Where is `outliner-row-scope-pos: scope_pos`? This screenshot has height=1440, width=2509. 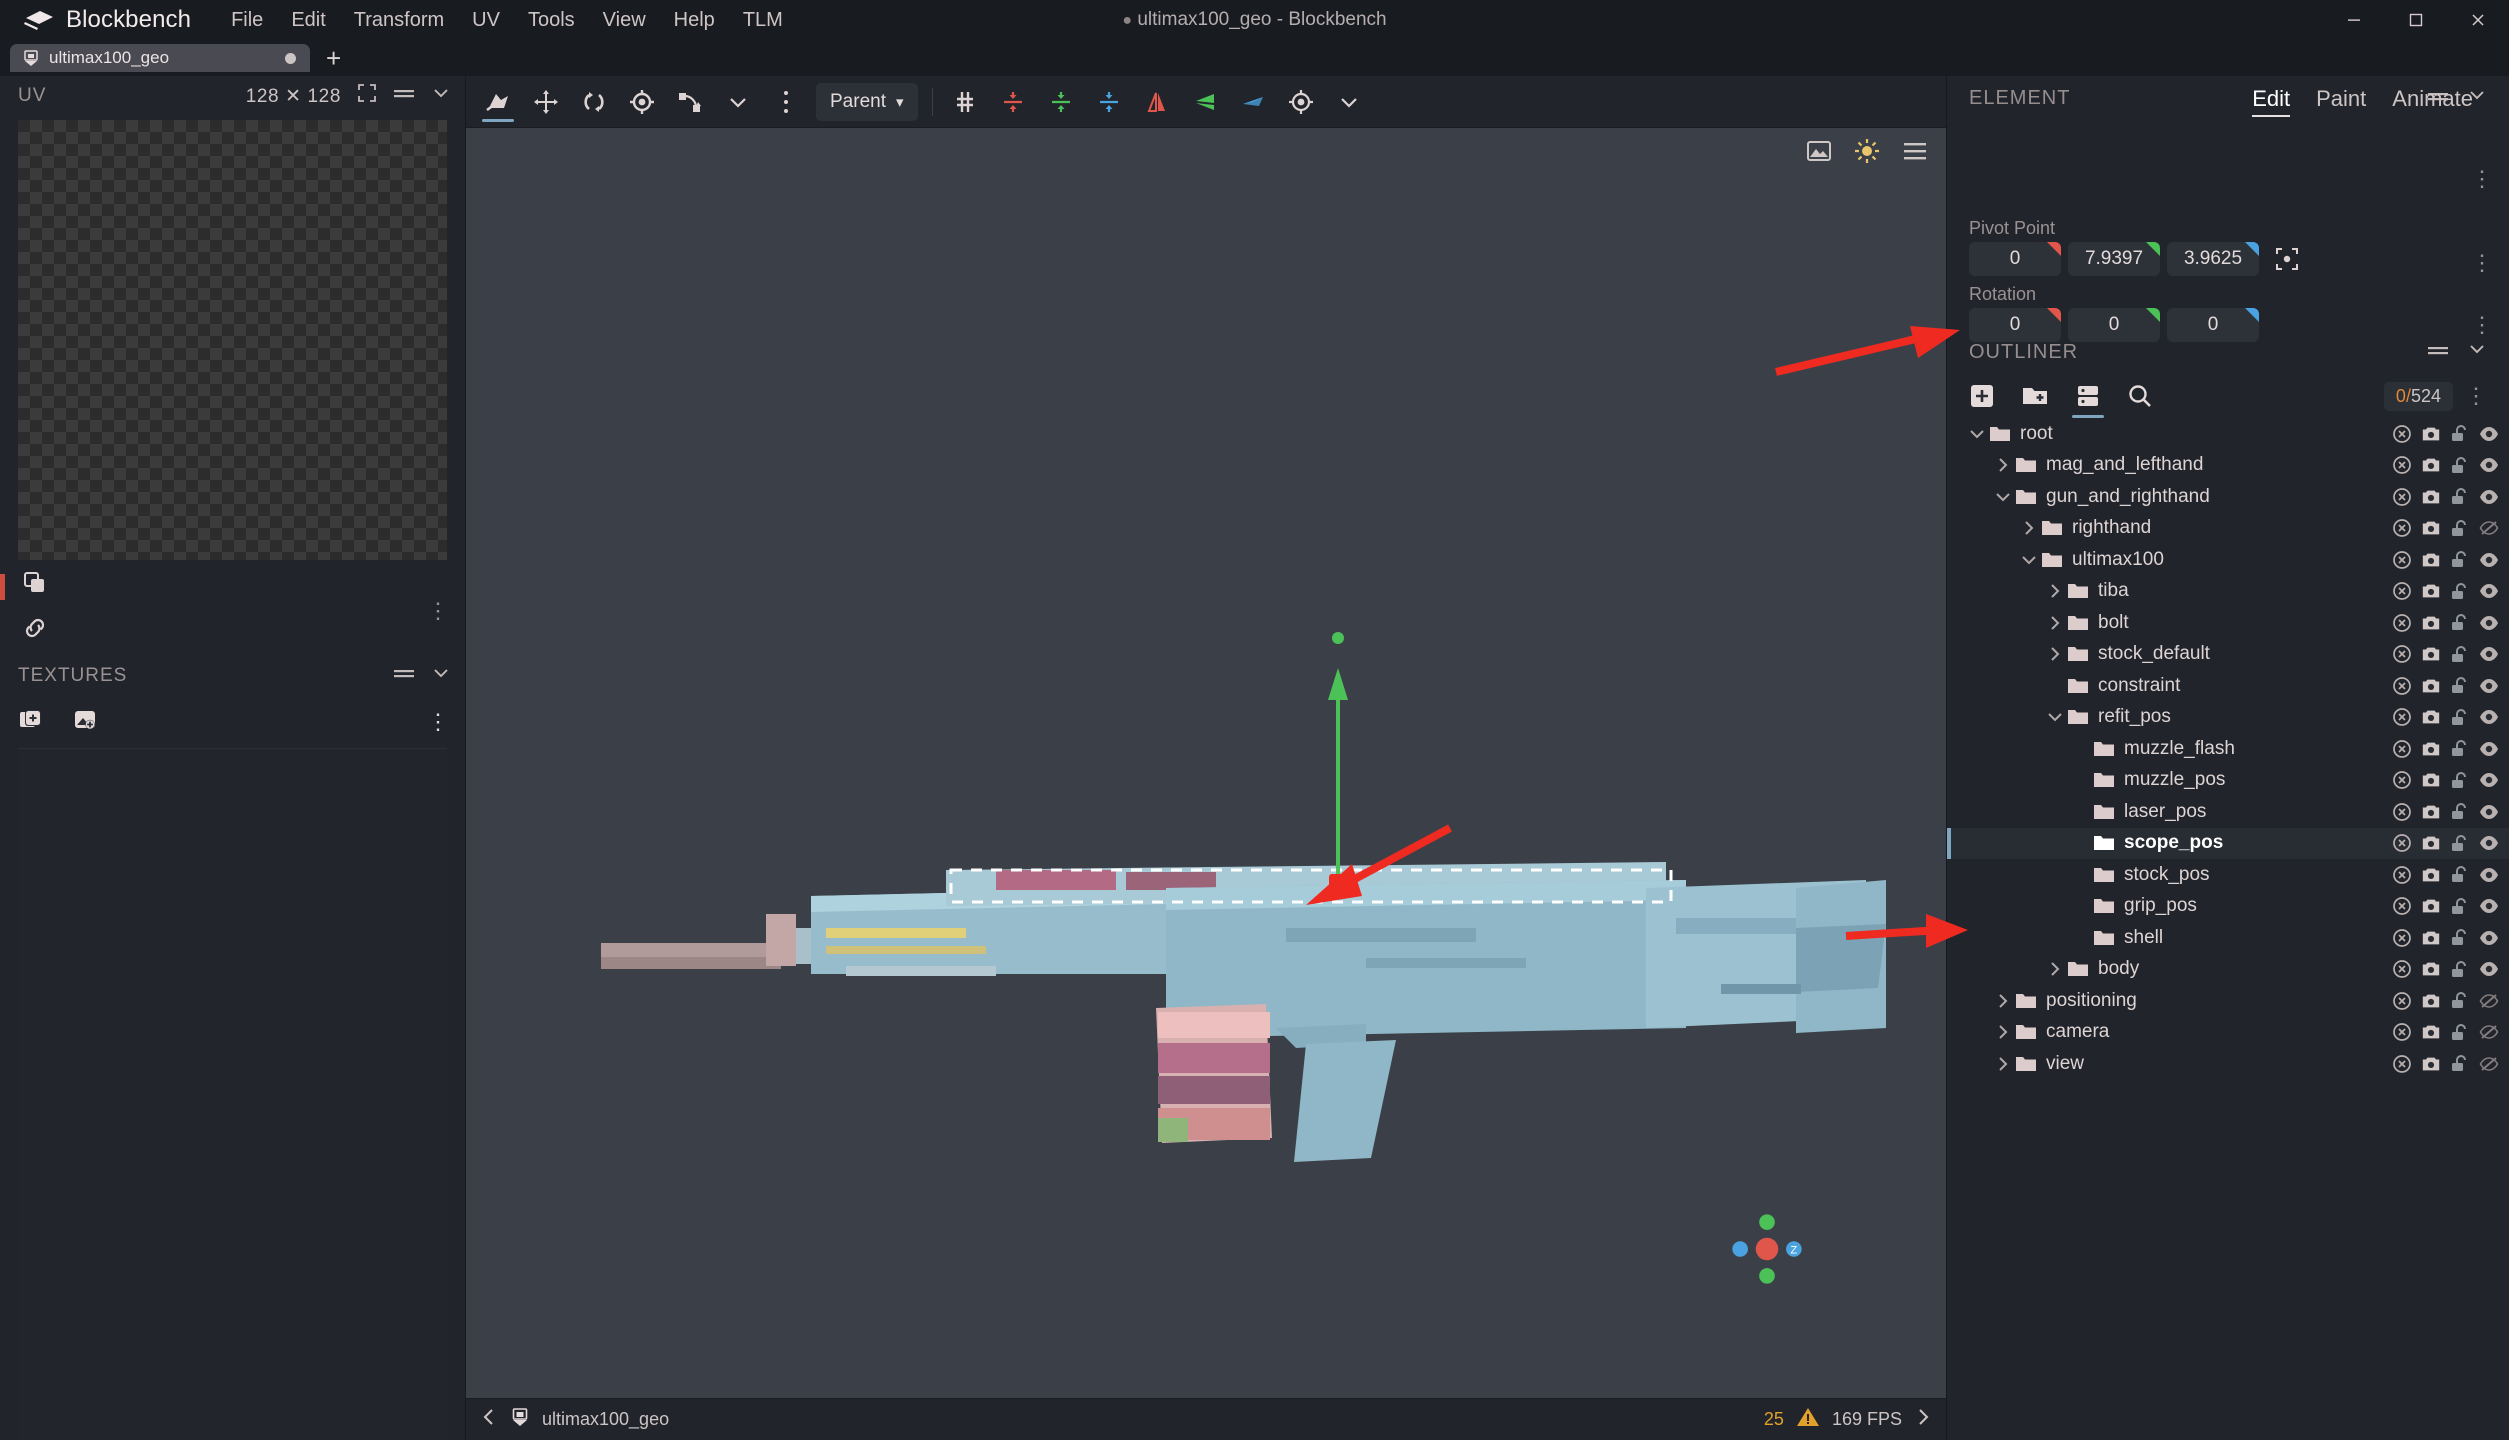 outliner-row-scope-pos: scope_pos is located at coordinates (2228, 843).